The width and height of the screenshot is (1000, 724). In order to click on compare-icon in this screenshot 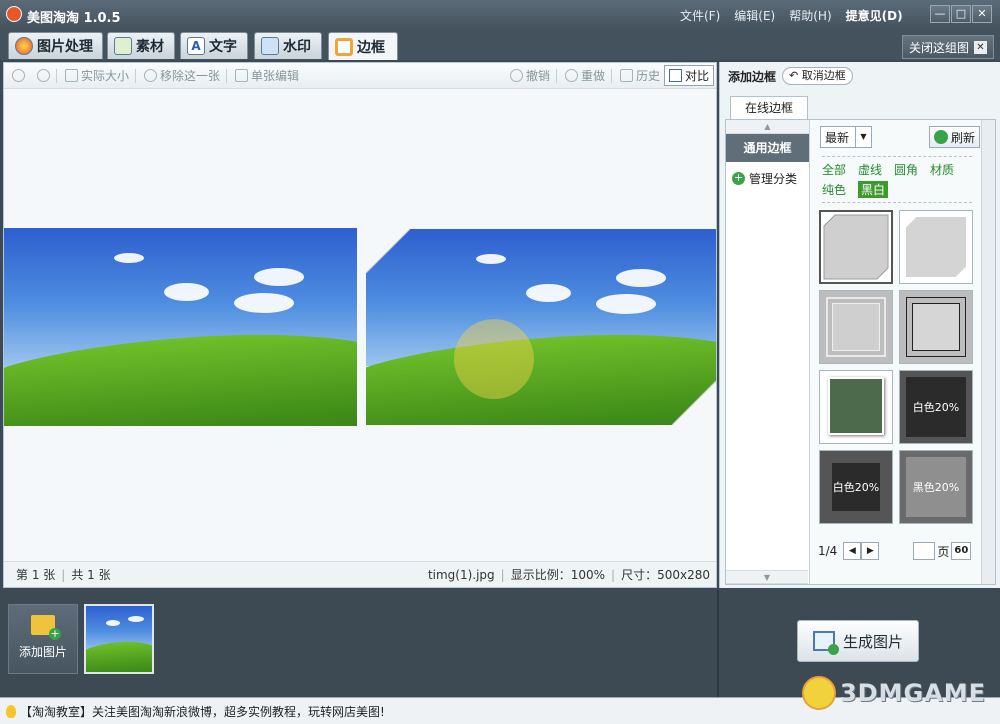, I will do `click(675, 75)`.